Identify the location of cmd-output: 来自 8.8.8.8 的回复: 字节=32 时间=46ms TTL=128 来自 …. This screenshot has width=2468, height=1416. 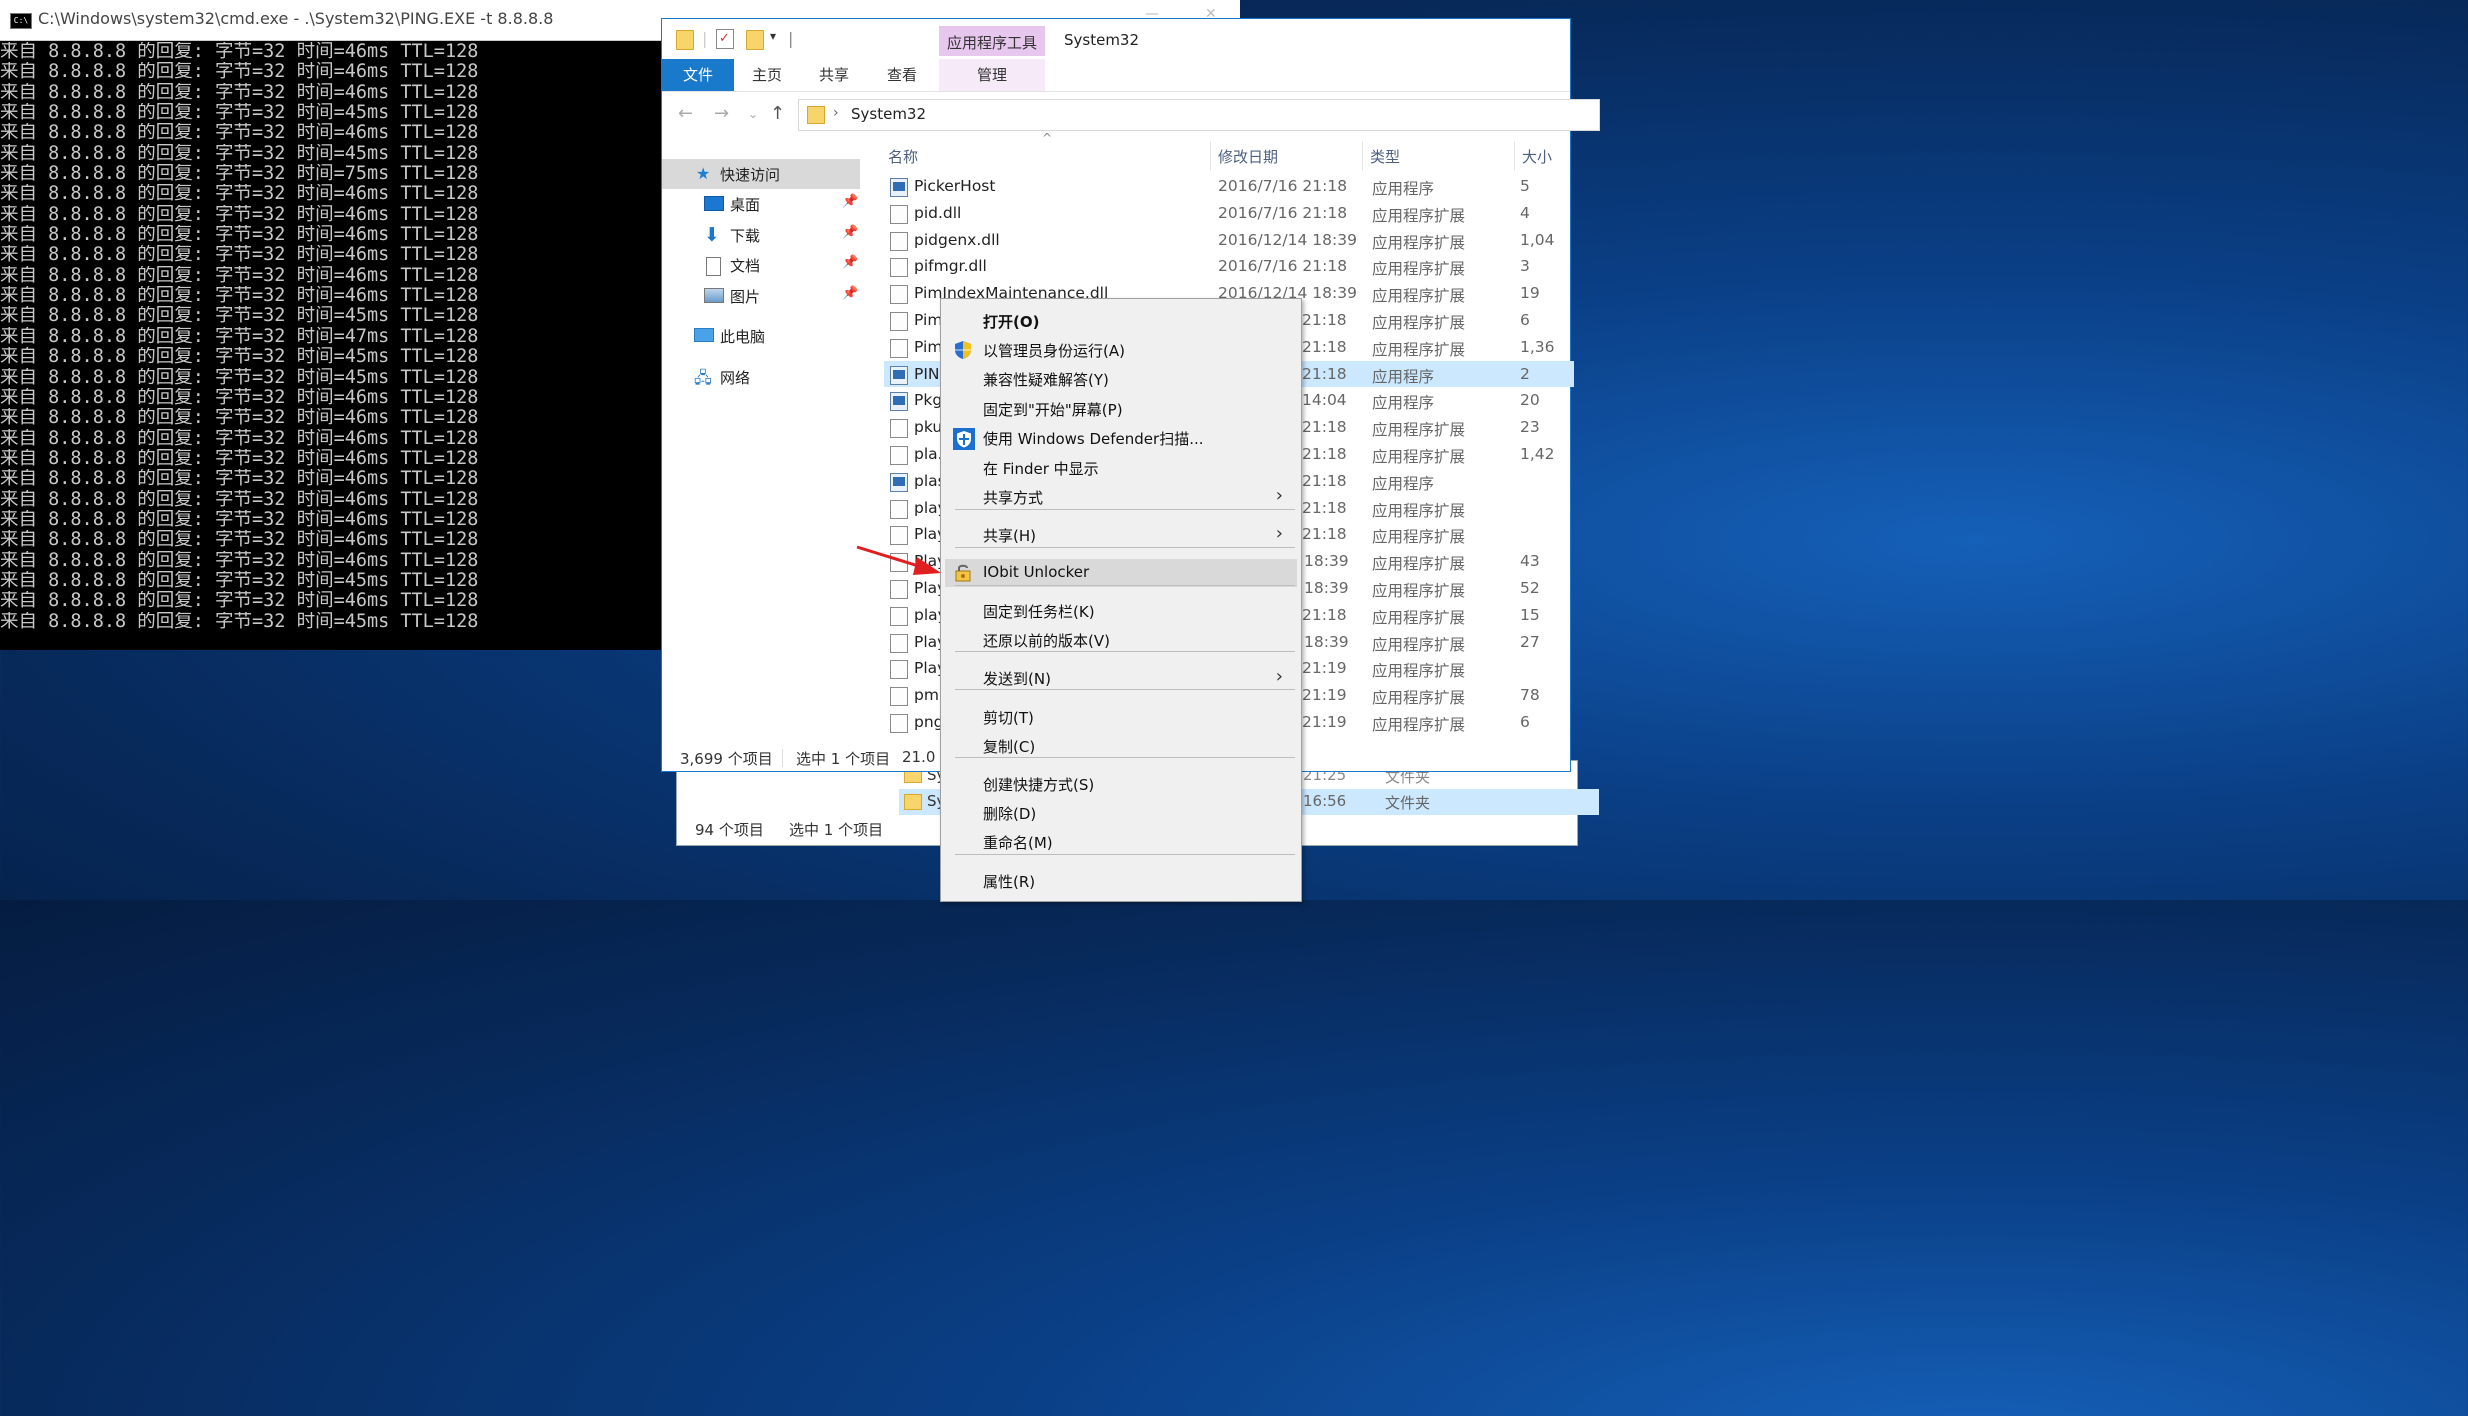
(331, 337).